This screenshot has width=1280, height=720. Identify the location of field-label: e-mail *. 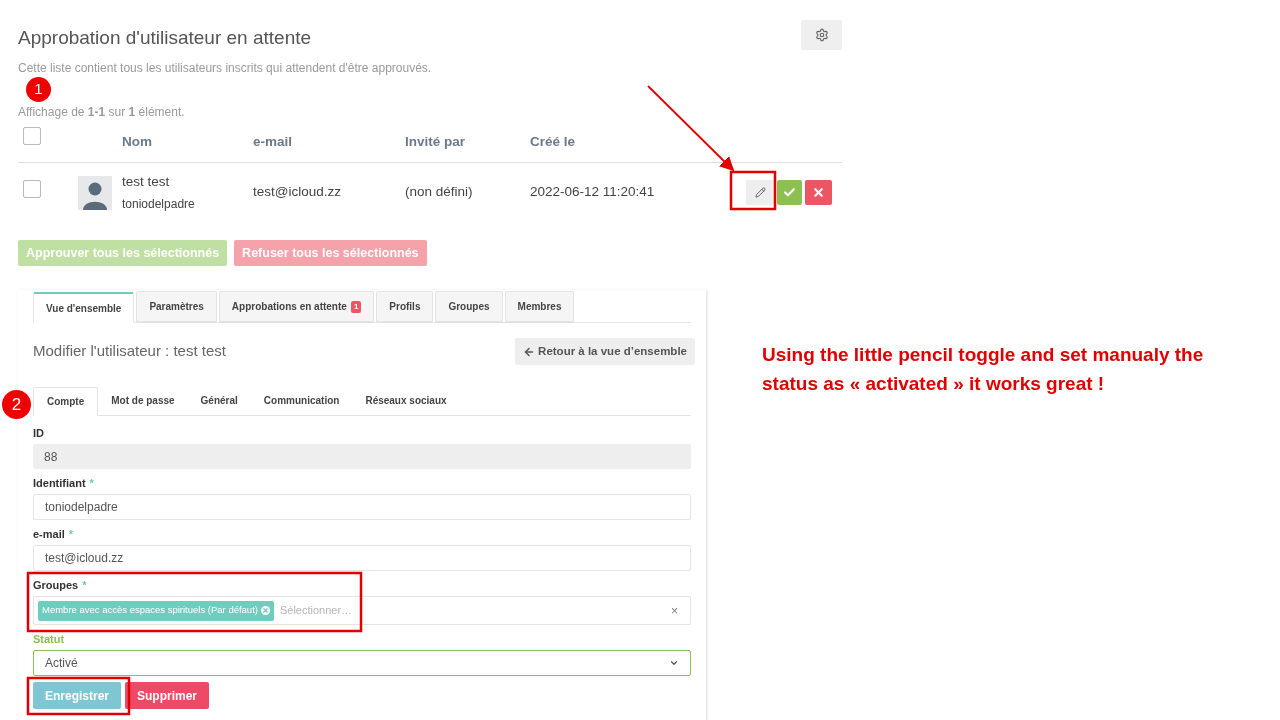
(53, 534).